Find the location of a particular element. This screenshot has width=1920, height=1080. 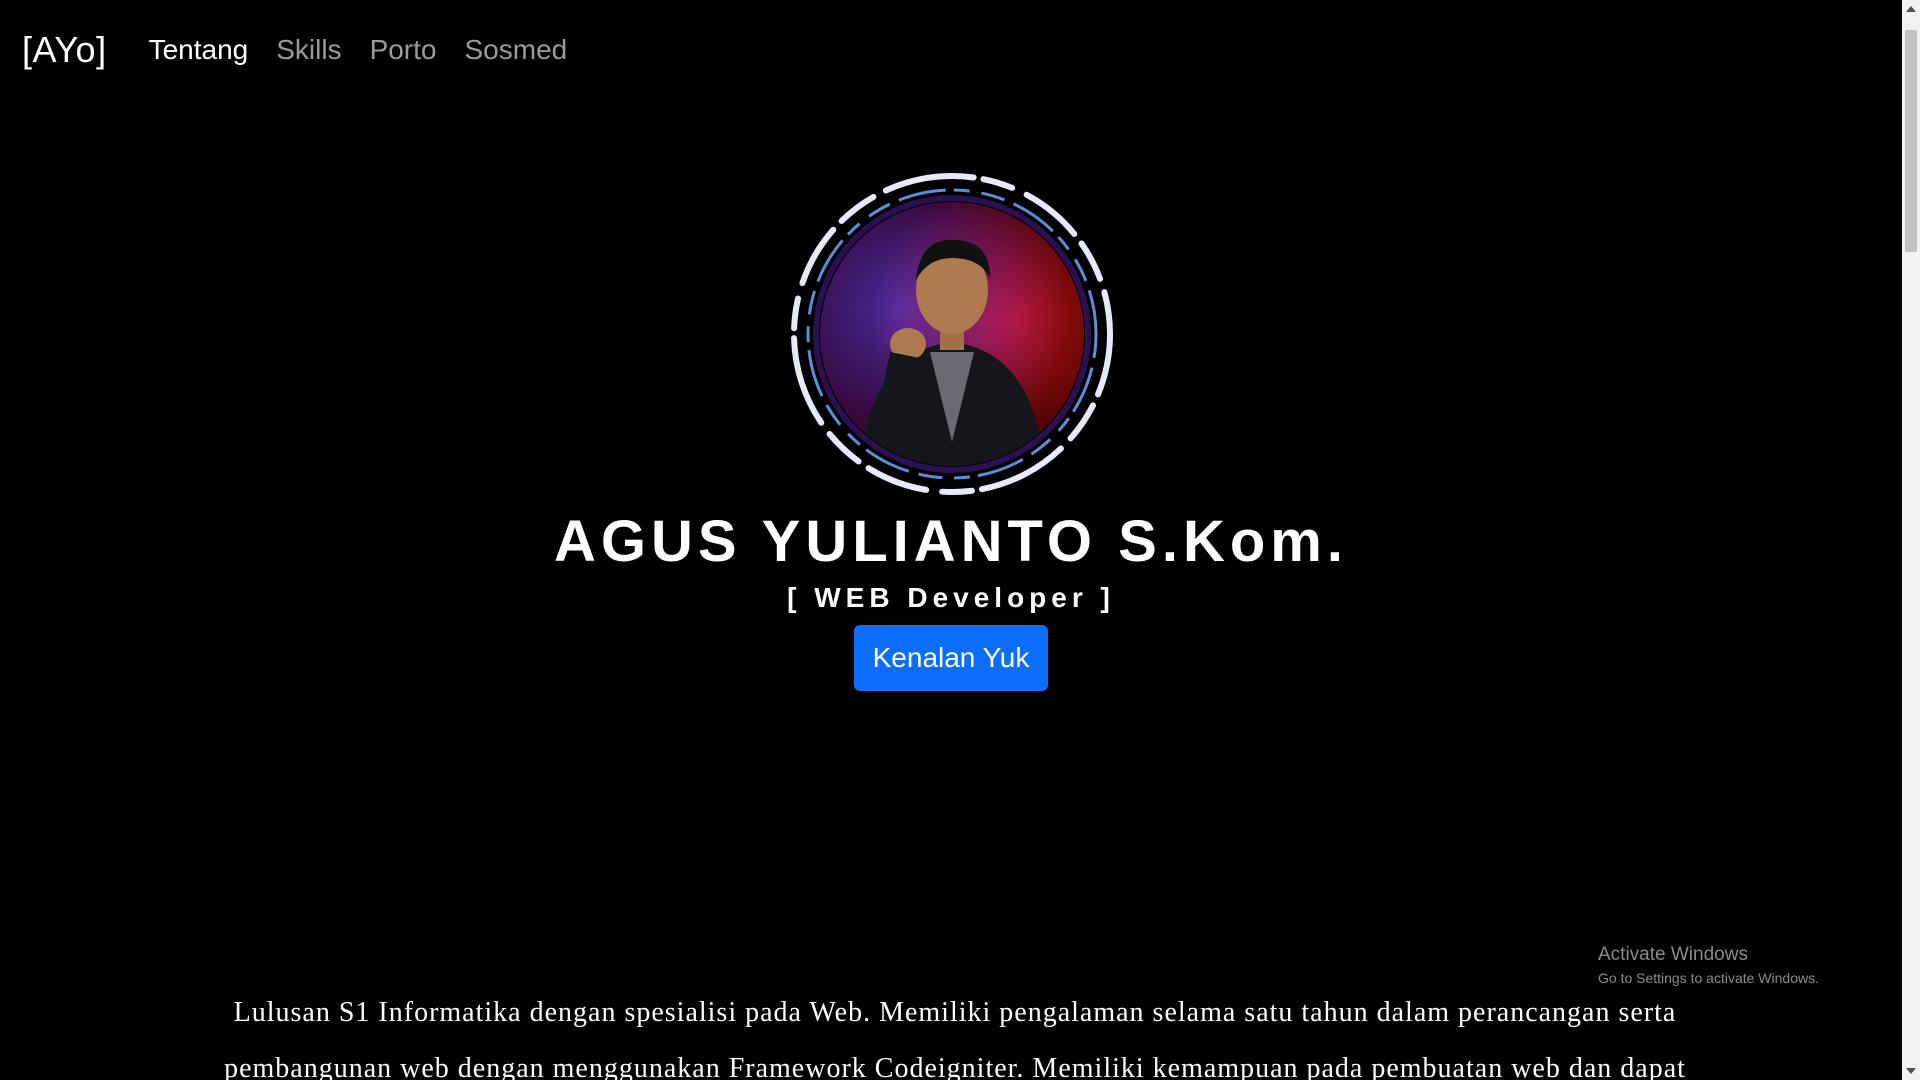

brand-logo: [AYo] is located at coordinates (64, 50).